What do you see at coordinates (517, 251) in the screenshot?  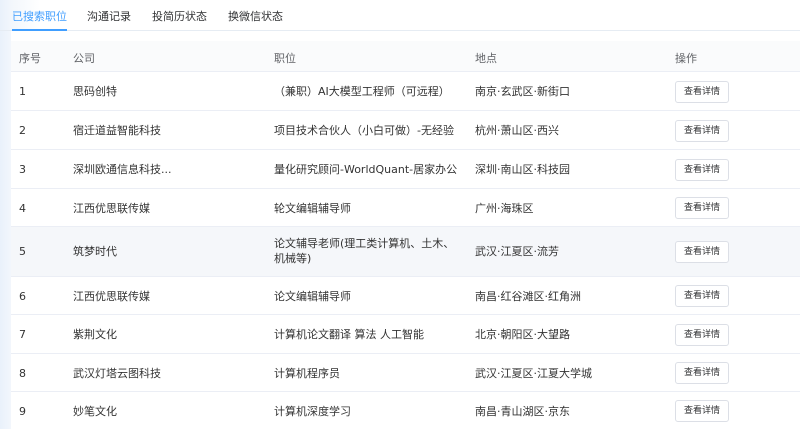 I see `row-location: 武汉·江夏区·流芳` at bounding box center [517, 251].